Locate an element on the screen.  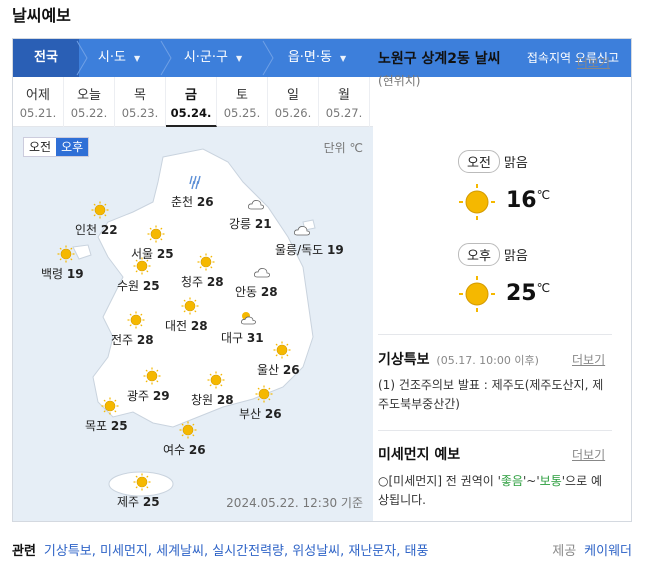
city-weather: 강릉 21 is located at coordinates (250, 223).